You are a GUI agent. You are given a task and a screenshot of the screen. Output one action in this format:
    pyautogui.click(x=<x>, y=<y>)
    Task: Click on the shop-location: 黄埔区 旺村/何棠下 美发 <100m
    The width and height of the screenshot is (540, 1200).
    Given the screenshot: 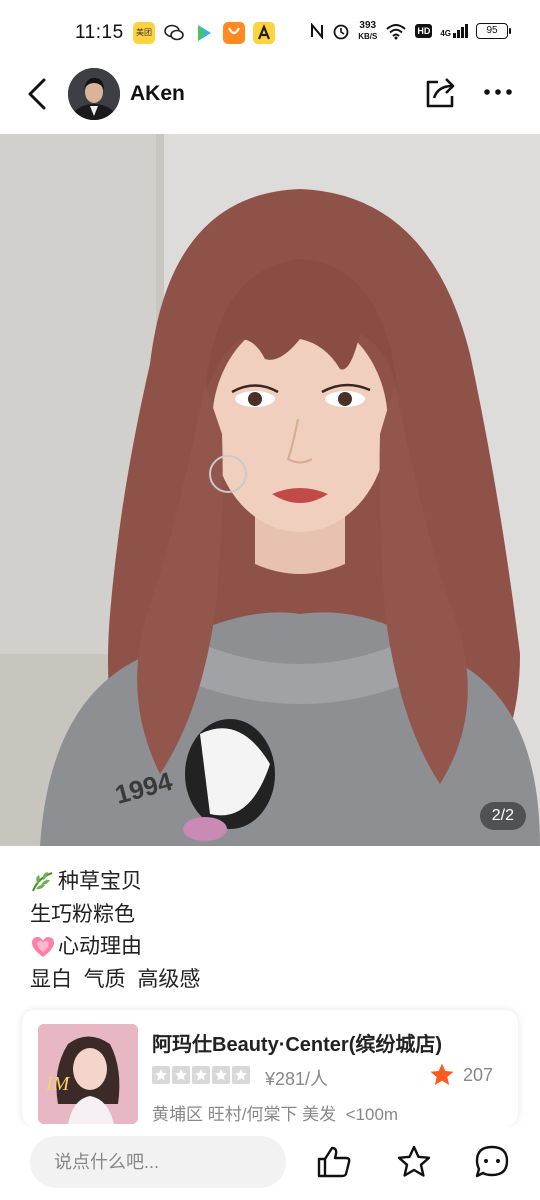 What is the action you would take?
    pyautogui.click(x=275, y=1114)
    